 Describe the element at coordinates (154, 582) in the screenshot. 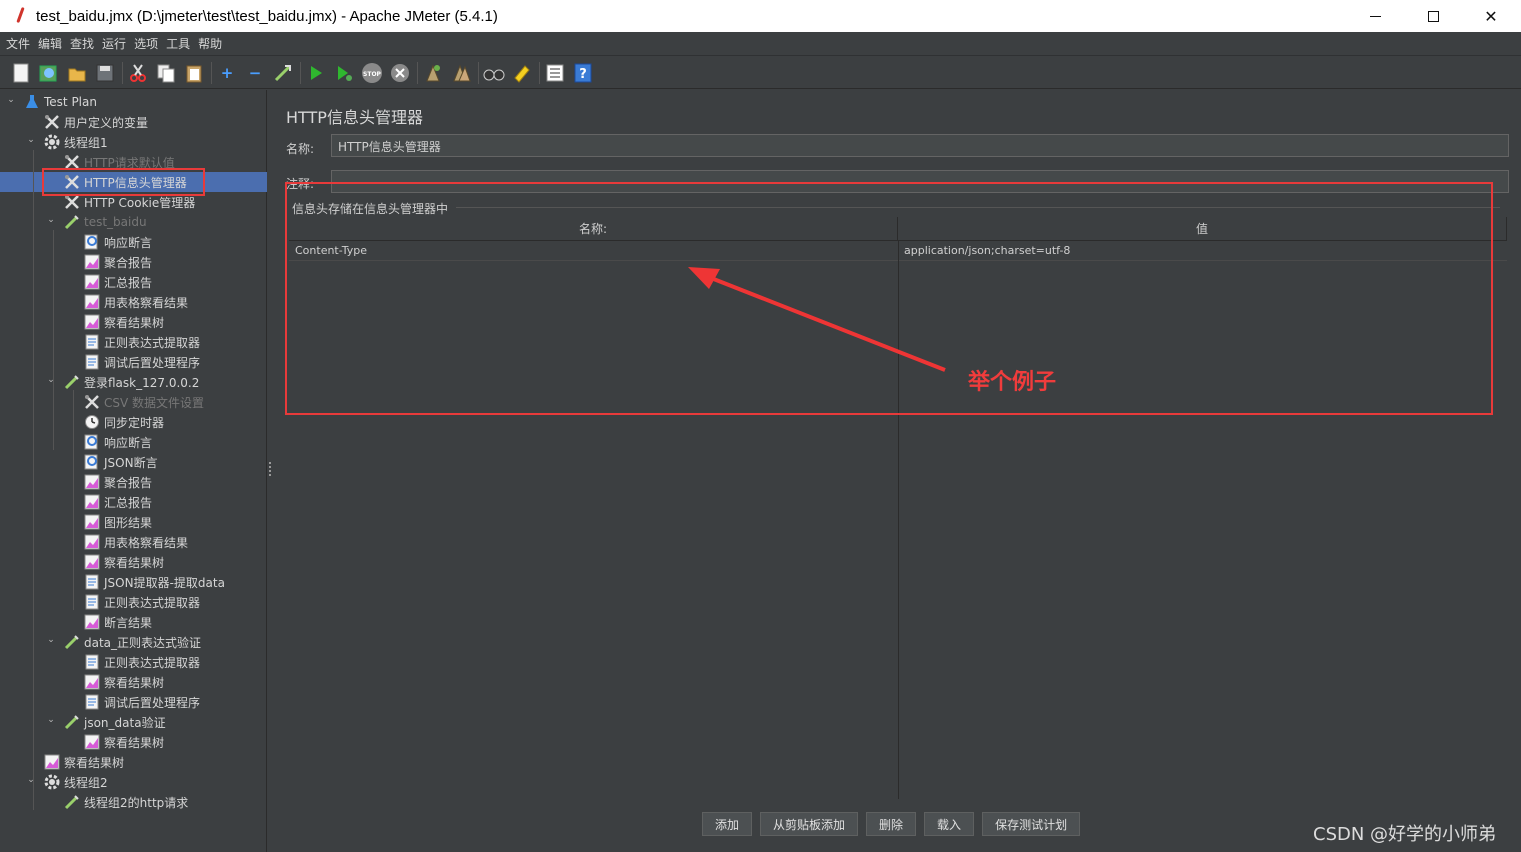

I see `tree-item: JSON提取器-提取data` at that location.